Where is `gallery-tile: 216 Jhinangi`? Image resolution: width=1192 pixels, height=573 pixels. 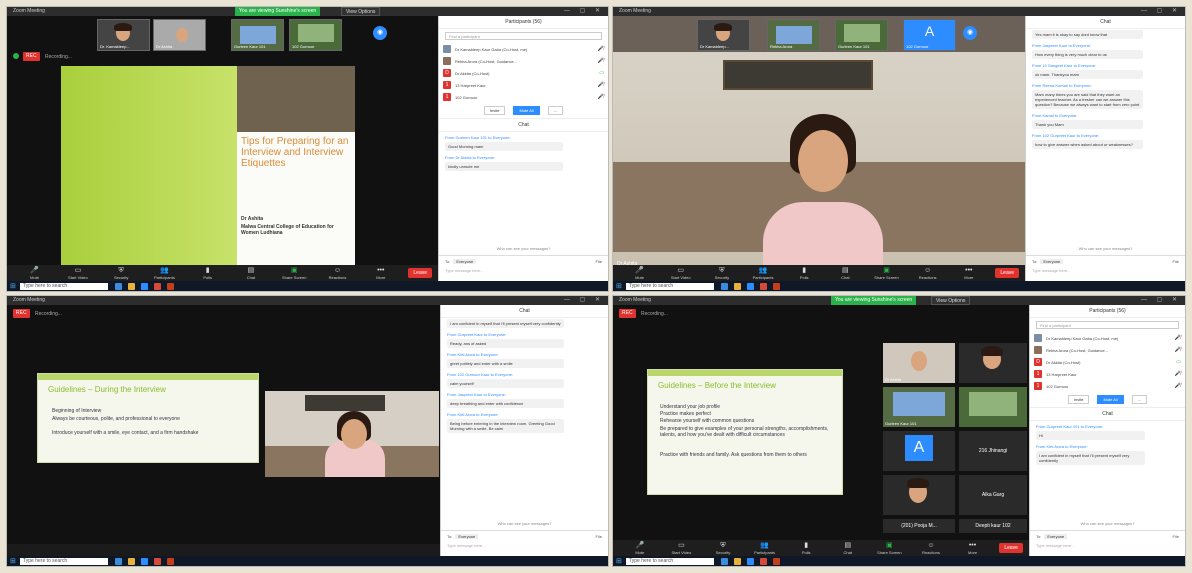 gallery-tile: 216 Jhinangi is located at coordinates (993, 451).